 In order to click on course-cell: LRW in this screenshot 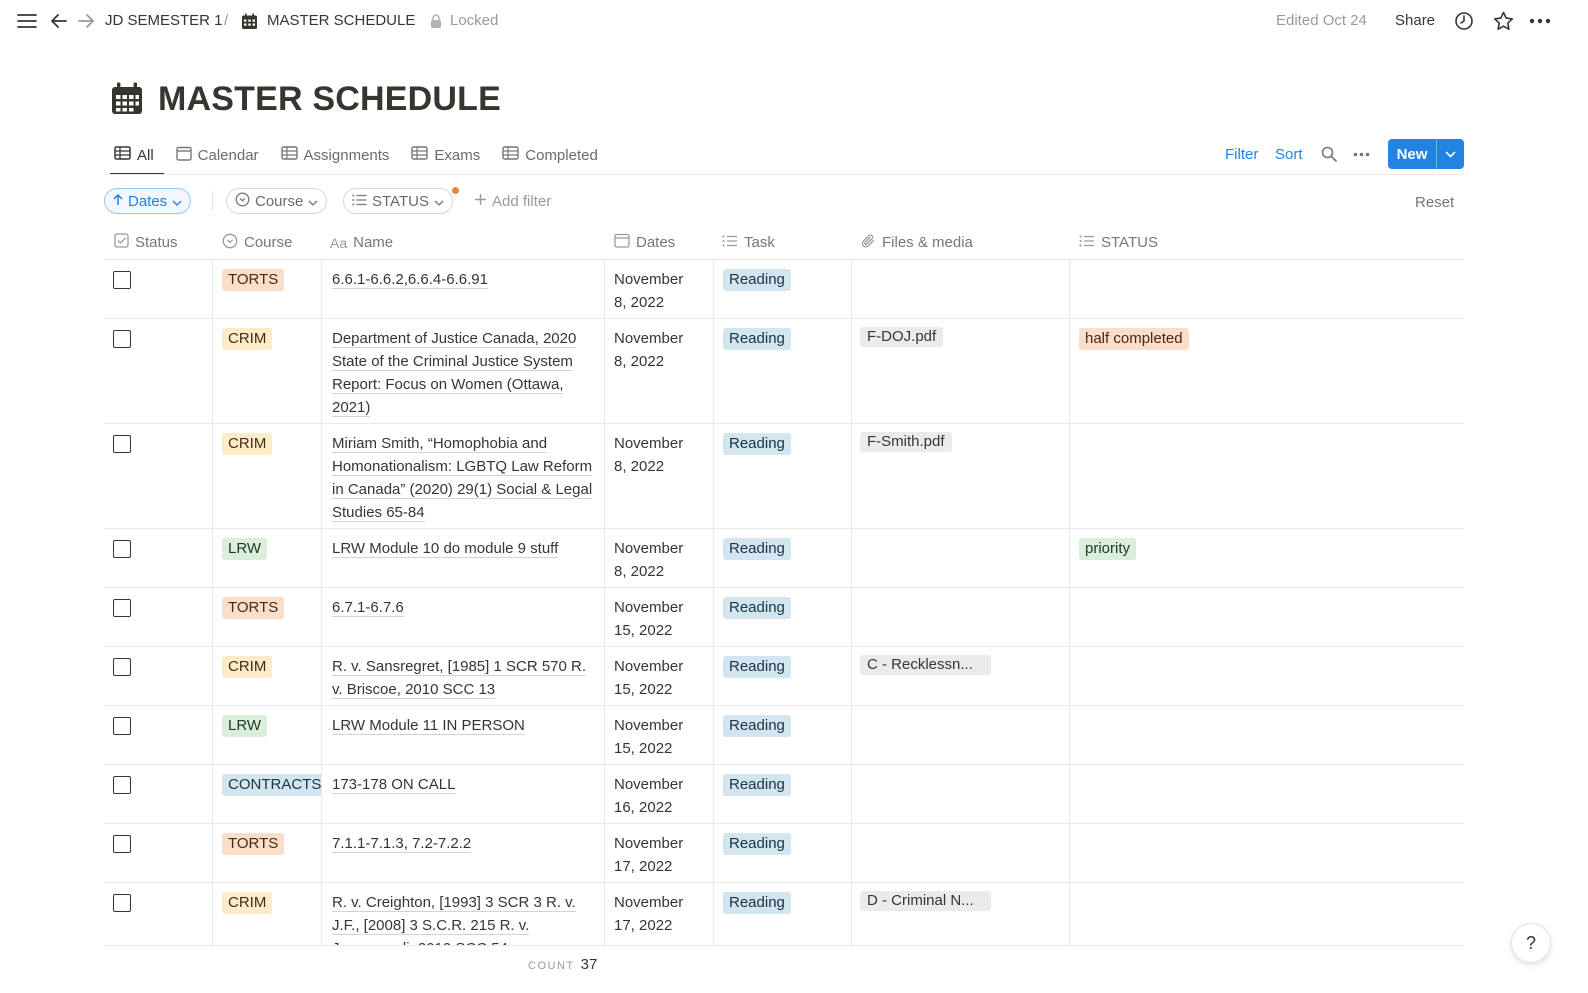, I will do `click(267, 558)`.